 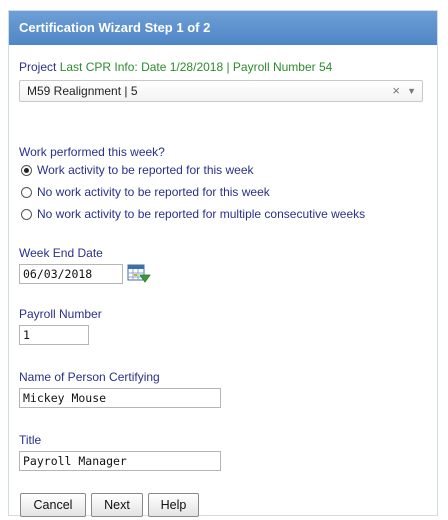 I want to click on chevron-down-icon: ▼, so click(x=411, y=91).